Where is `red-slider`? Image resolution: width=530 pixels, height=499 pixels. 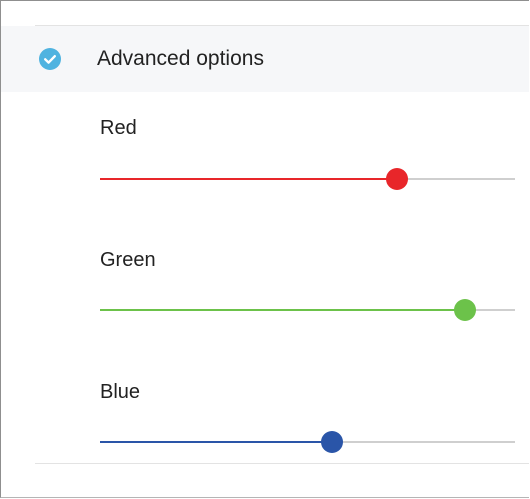 red-slider is located at coordinates (307, 179).